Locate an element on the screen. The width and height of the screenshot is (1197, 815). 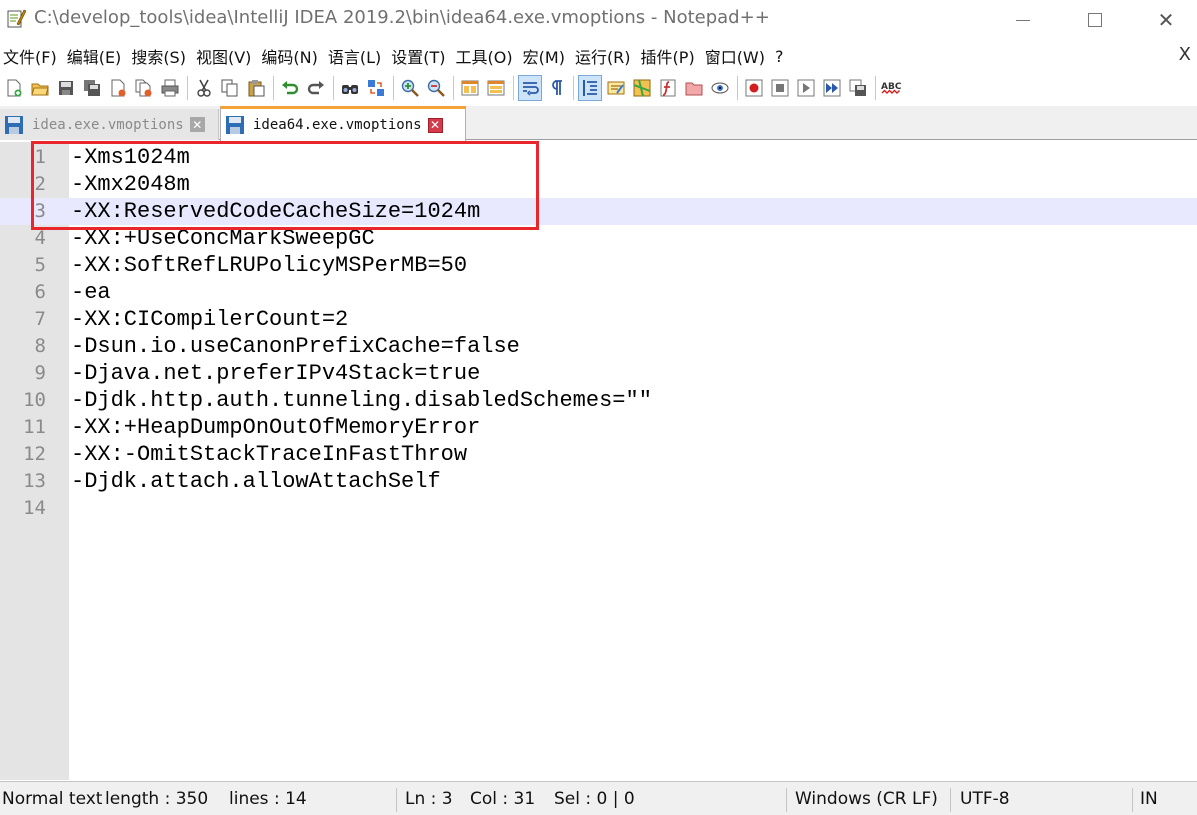
play-macro-button is located at coordinates (806, 88).